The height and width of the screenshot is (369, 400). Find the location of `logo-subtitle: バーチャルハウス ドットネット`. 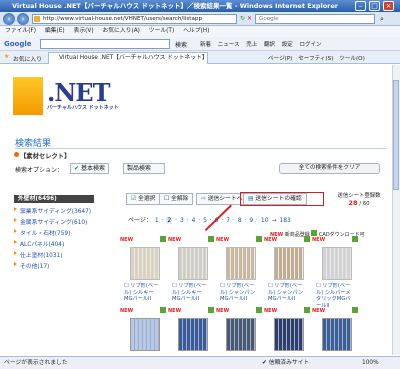

logo-subtitle: バーチャルハウス ドットネット is located at coordinates (83, 108).